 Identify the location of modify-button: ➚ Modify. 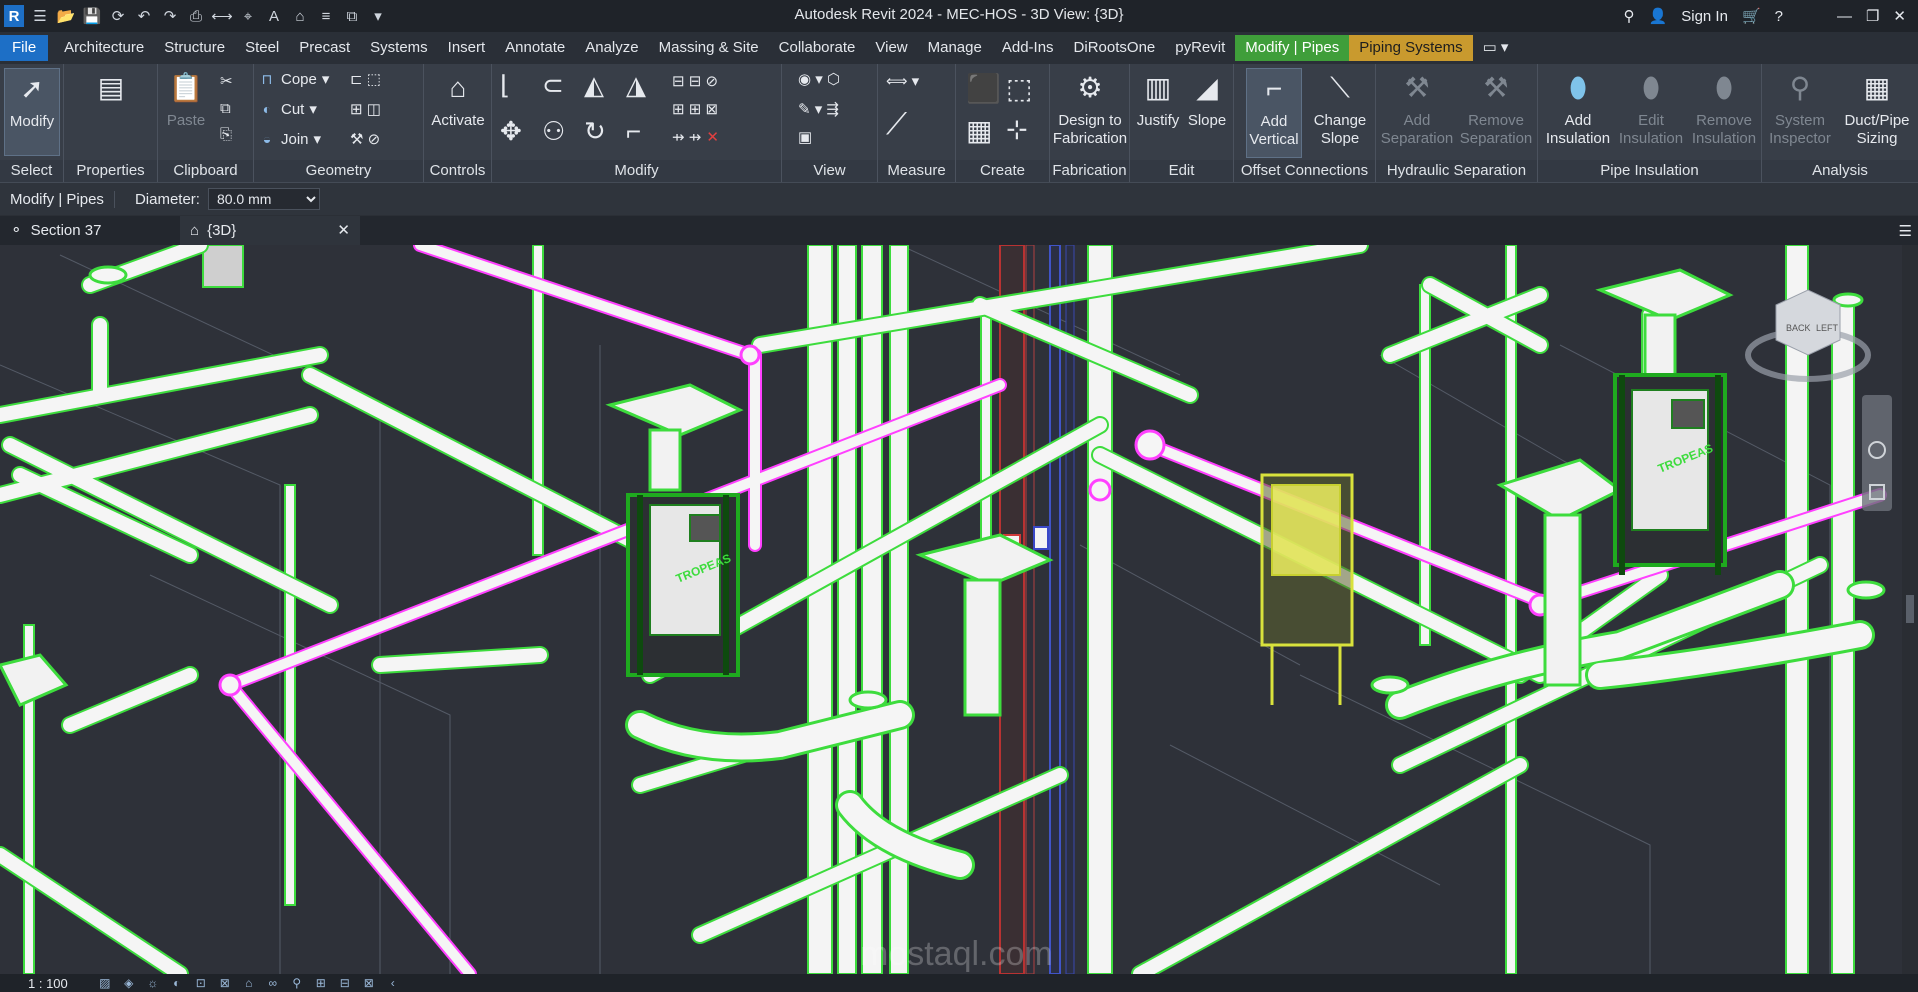
(32, 112).